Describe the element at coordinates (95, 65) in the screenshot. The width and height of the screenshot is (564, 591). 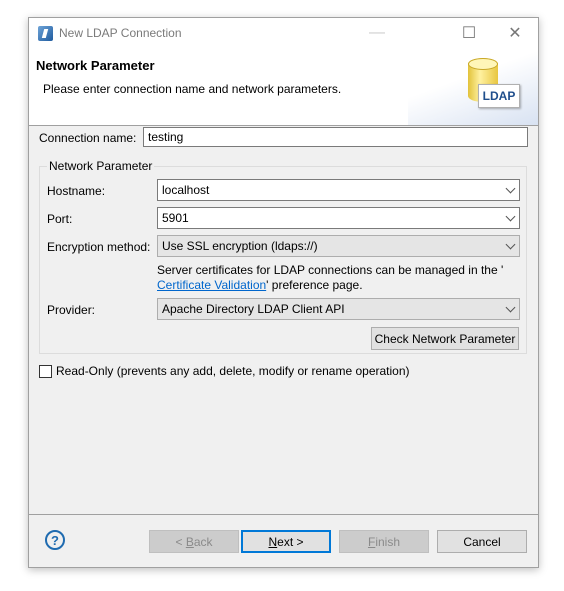
I see `page-title: Network Parameter` at that location.